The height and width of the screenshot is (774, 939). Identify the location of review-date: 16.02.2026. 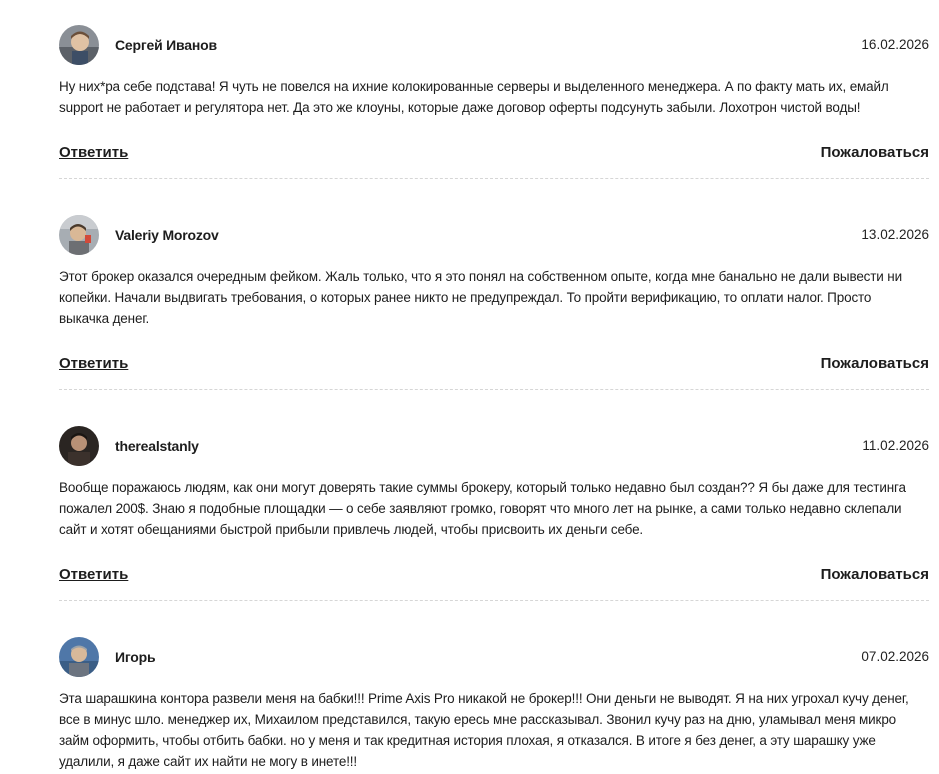
(895, 44).